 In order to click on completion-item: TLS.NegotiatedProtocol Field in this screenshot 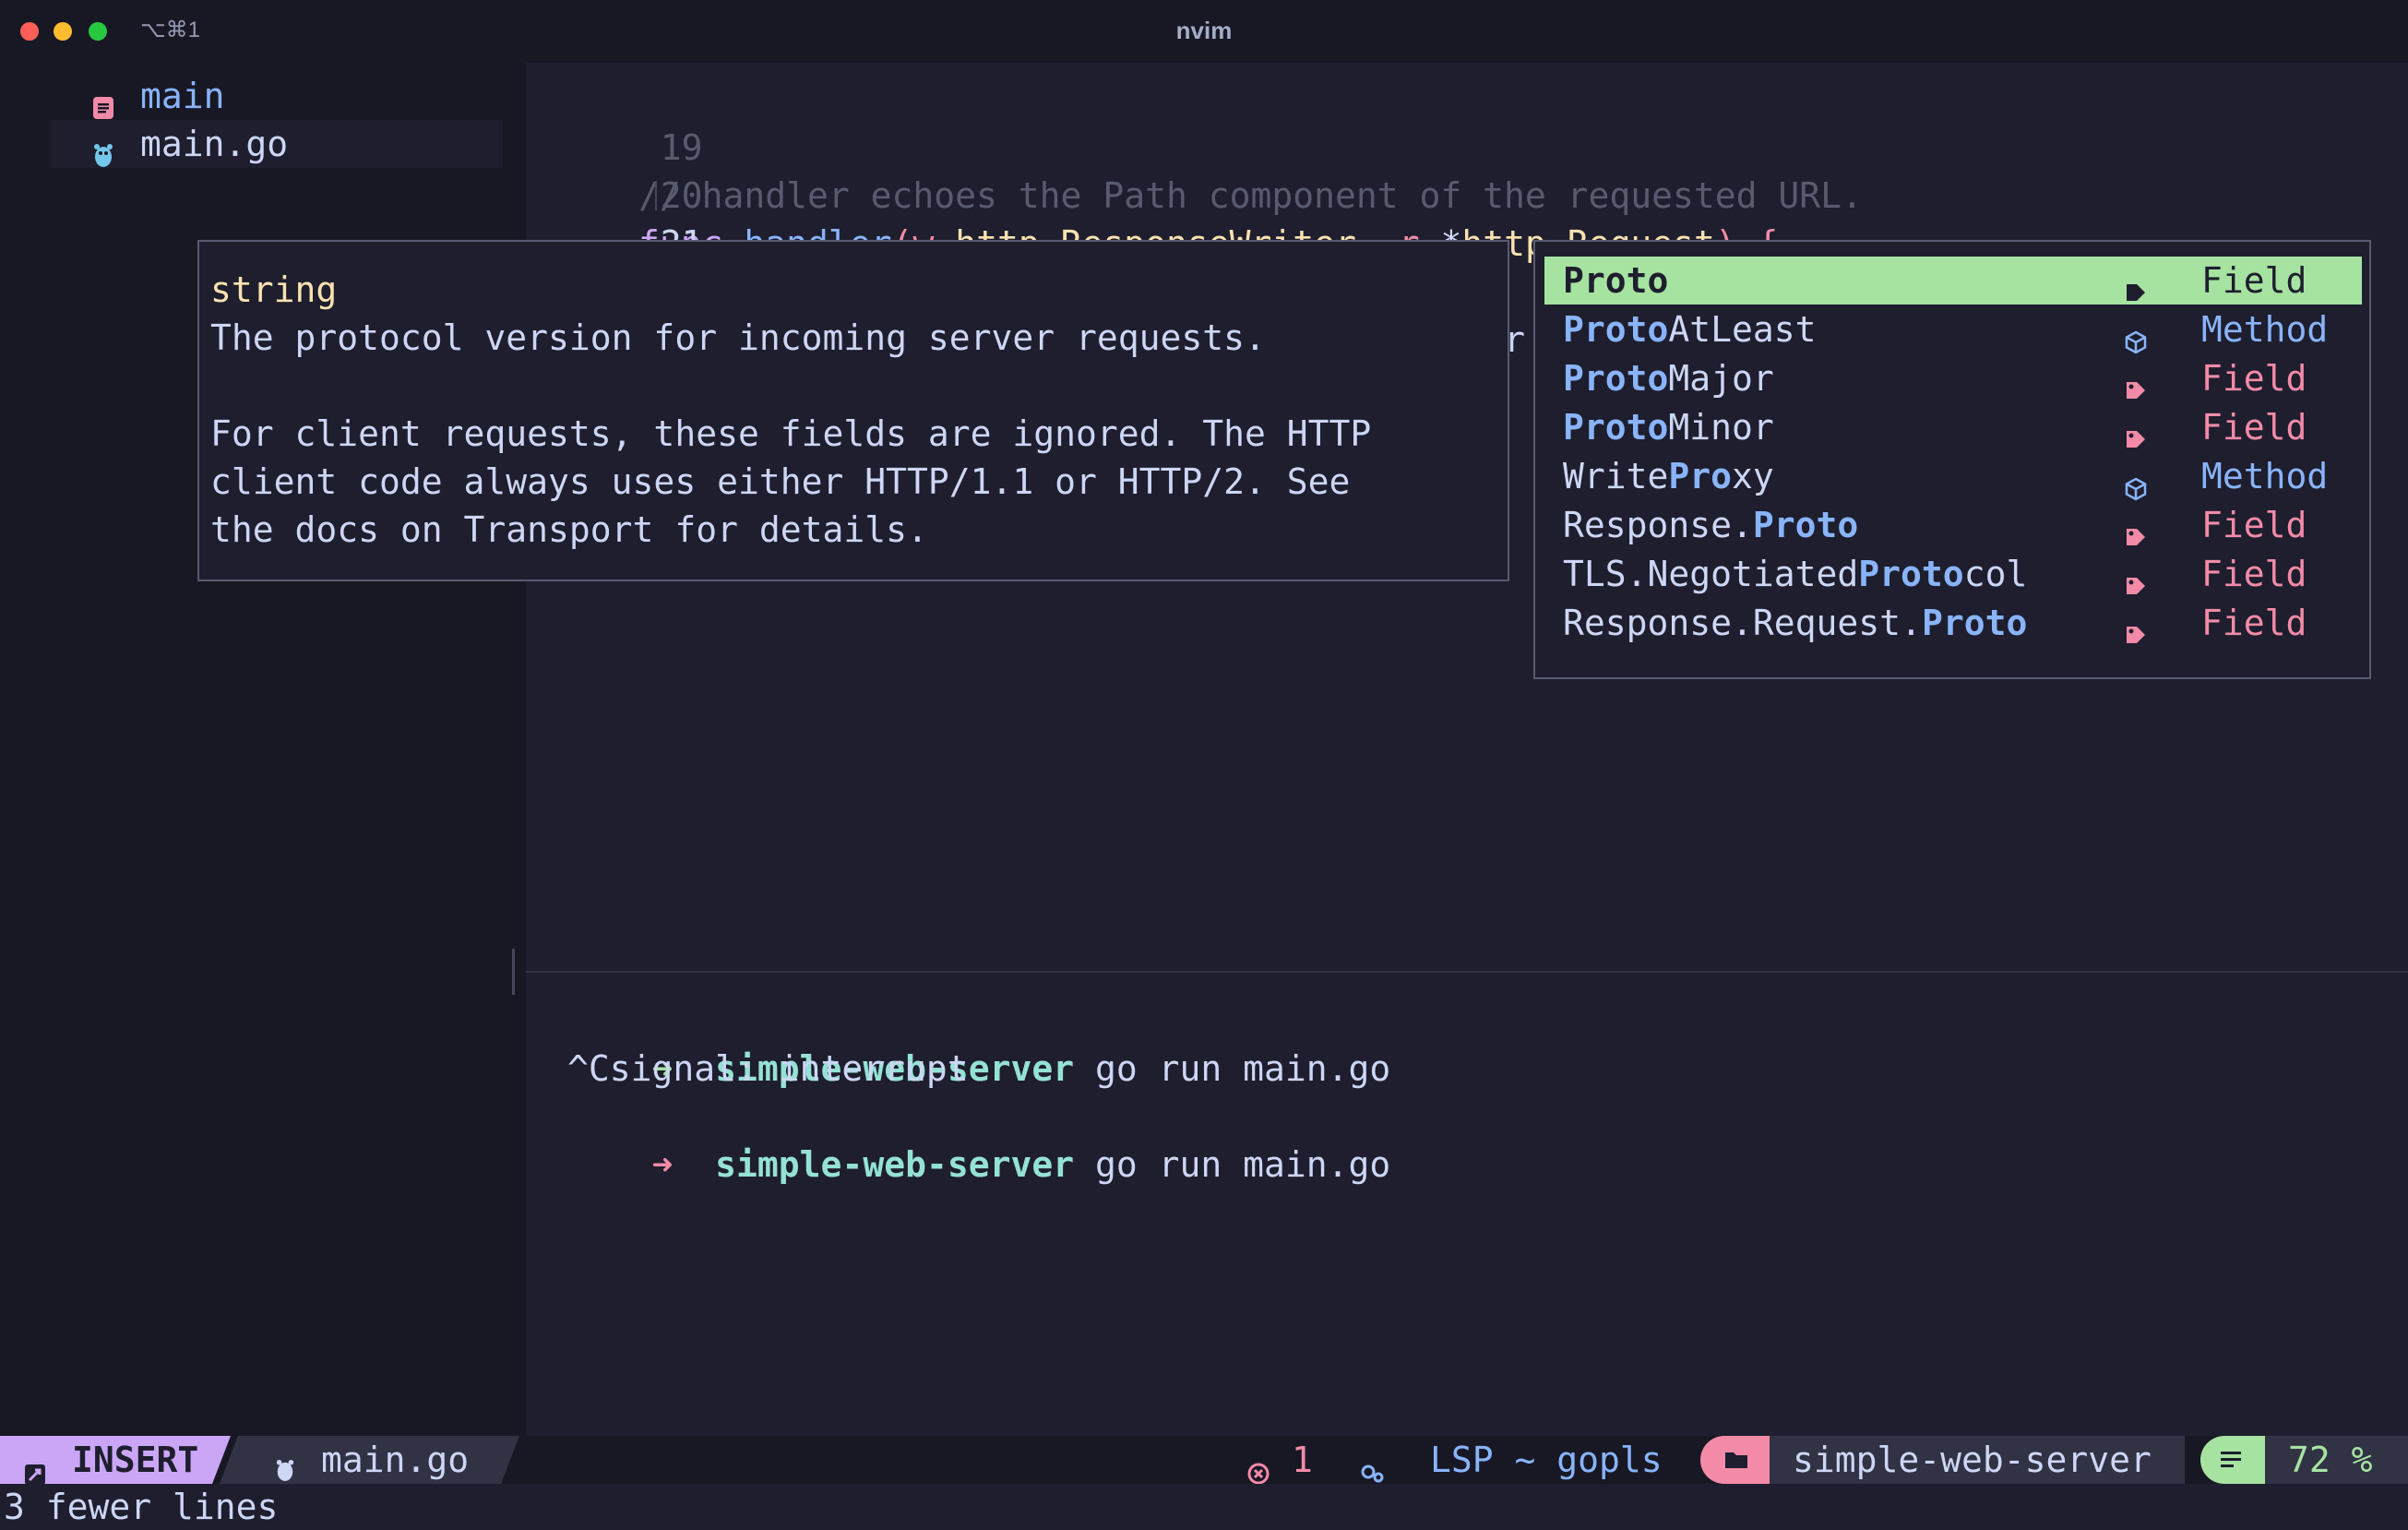, I will do `click(1953, 574)`.